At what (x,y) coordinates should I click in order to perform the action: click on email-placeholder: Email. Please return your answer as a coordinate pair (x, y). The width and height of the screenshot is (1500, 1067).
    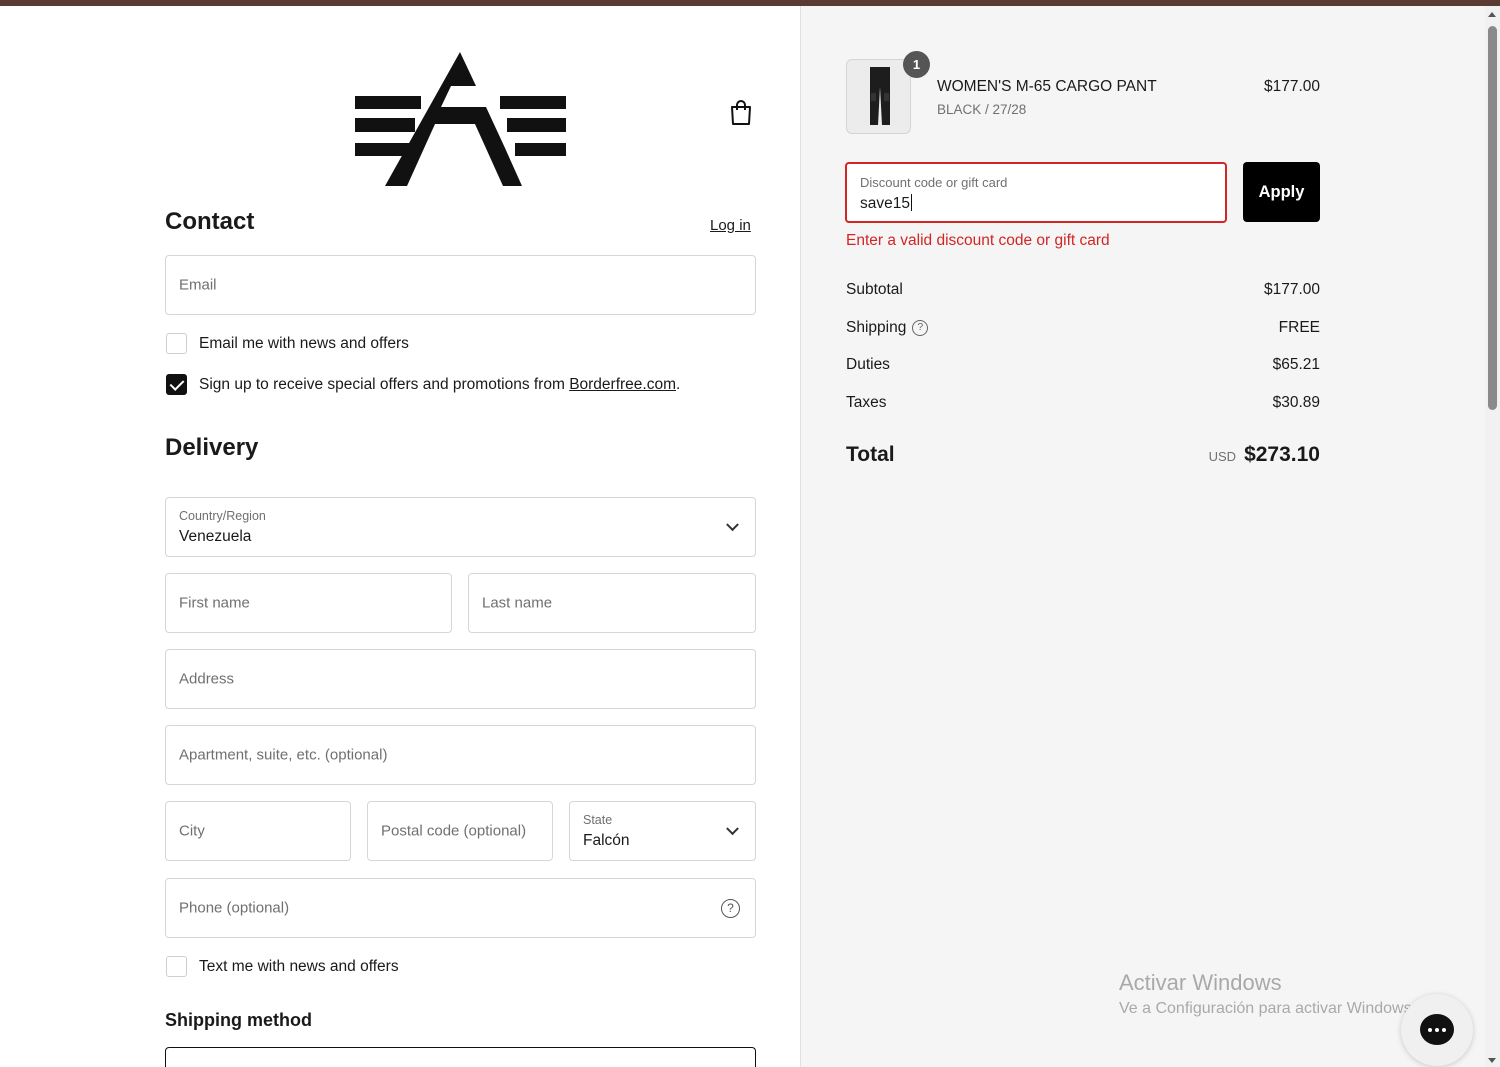
    Looking at the image, I should click on (198, 285).